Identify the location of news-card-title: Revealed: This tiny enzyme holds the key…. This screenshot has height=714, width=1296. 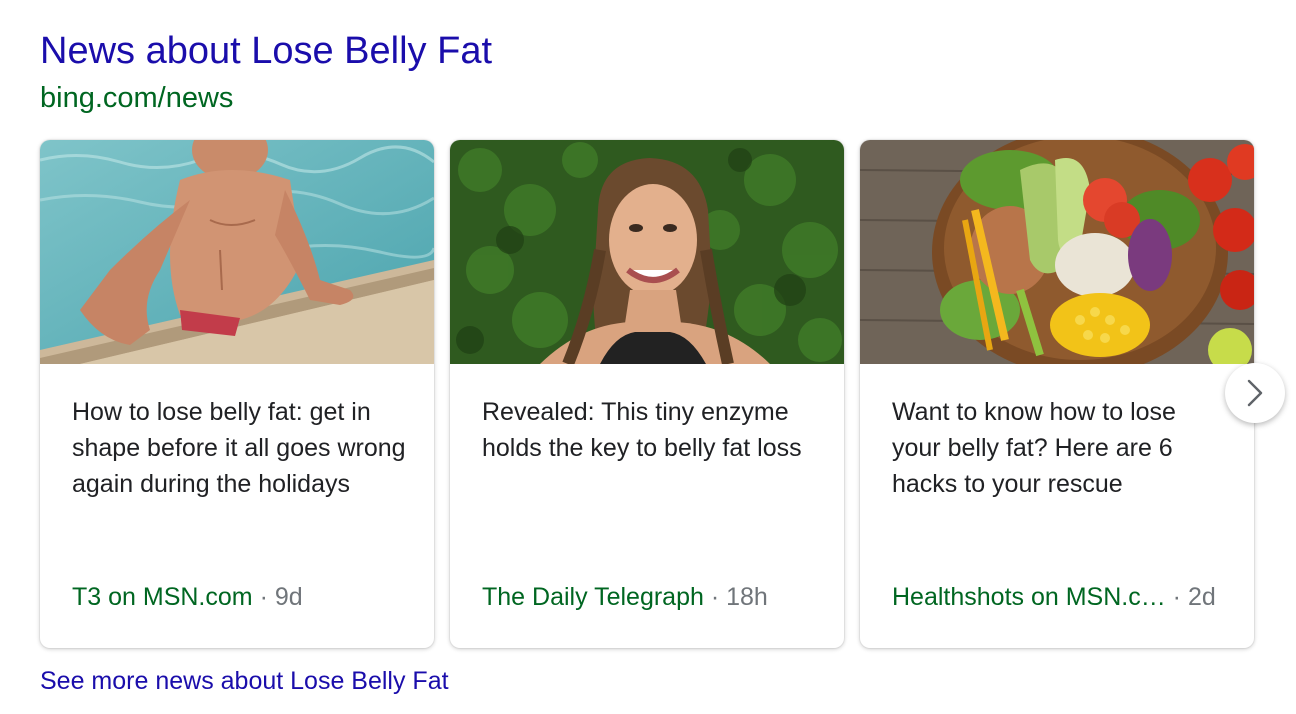
(642, 430).